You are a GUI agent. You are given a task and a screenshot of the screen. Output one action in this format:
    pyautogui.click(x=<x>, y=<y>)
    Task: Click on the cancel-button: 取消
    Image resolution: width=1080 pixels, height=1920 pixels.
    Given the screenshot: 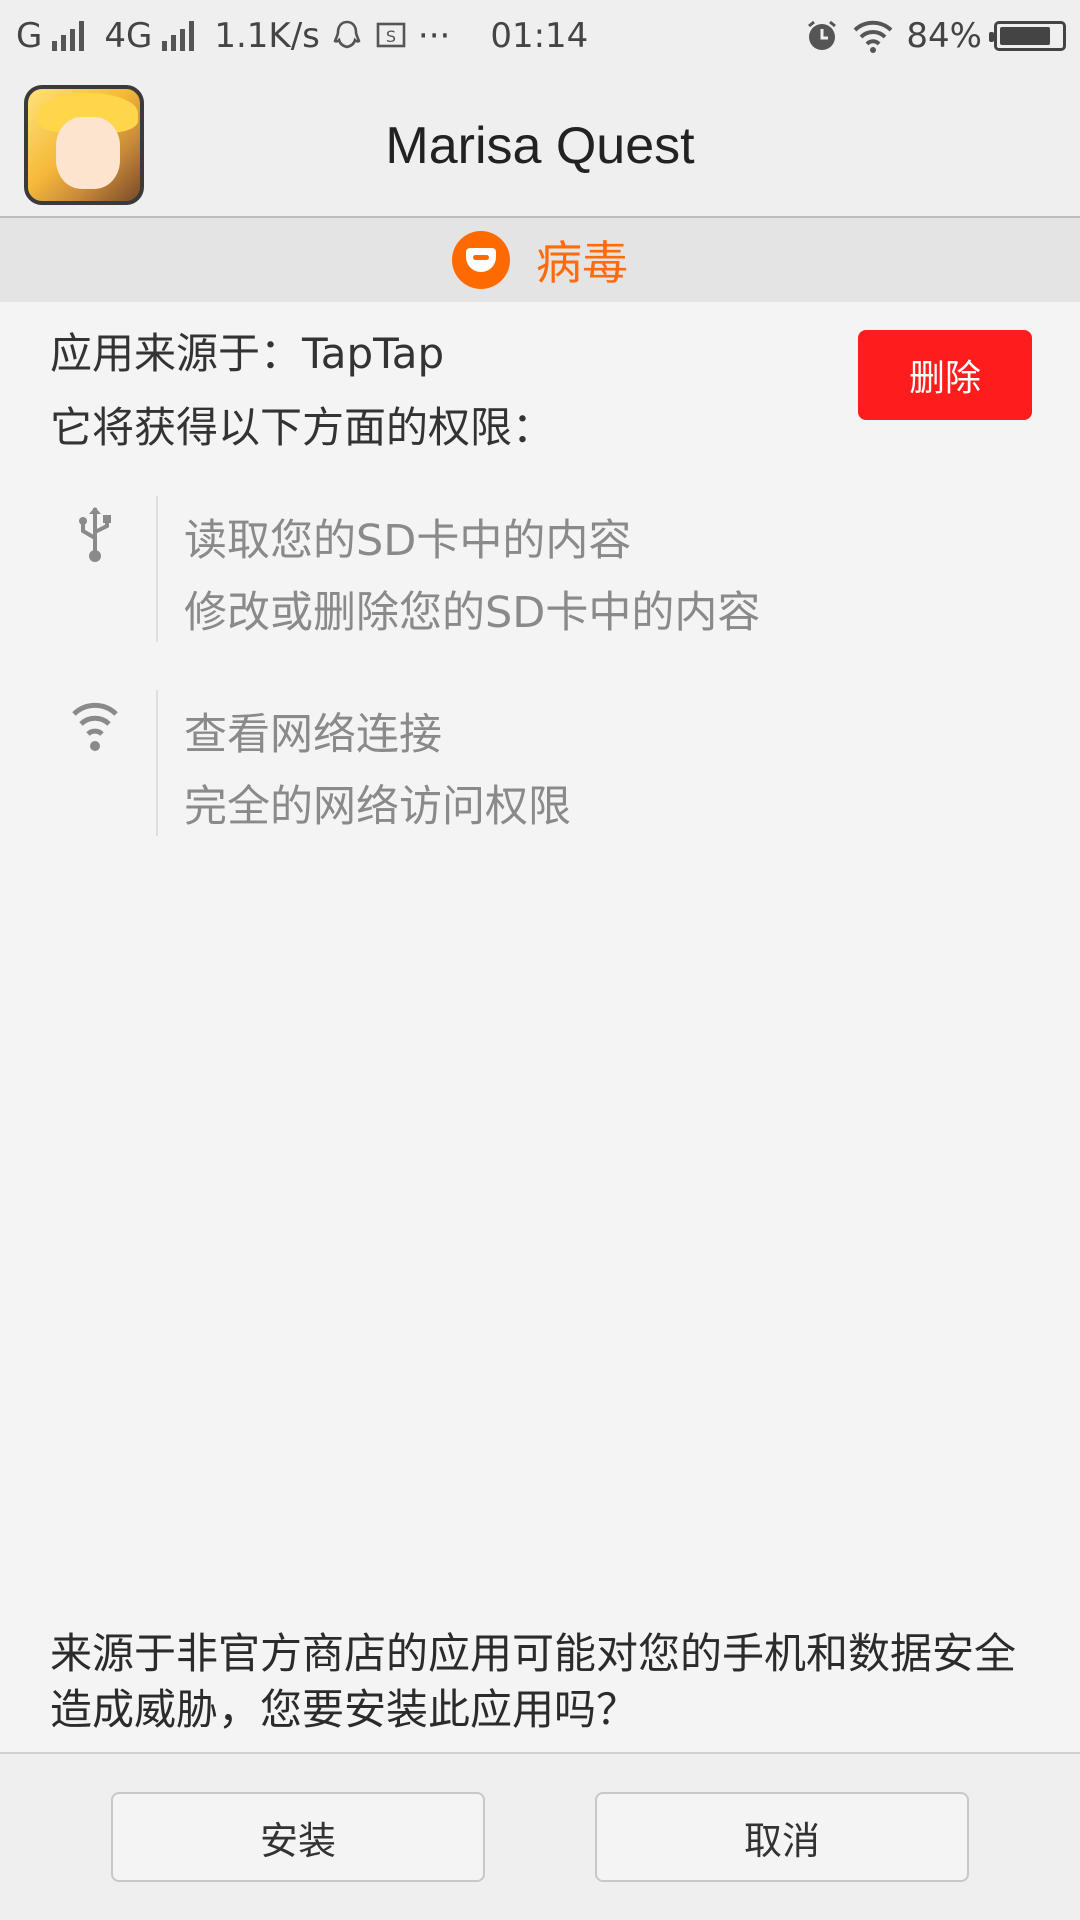 What is the action you would take?
    pyautogui.click(x=782, y=1837)
    